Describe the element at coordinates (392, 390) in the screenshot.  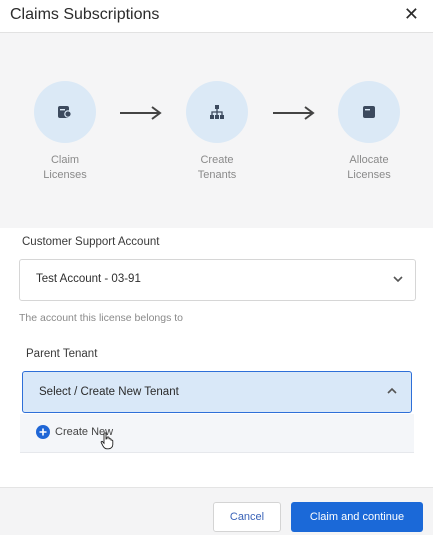
I see `chevron-up-icon` at that location.